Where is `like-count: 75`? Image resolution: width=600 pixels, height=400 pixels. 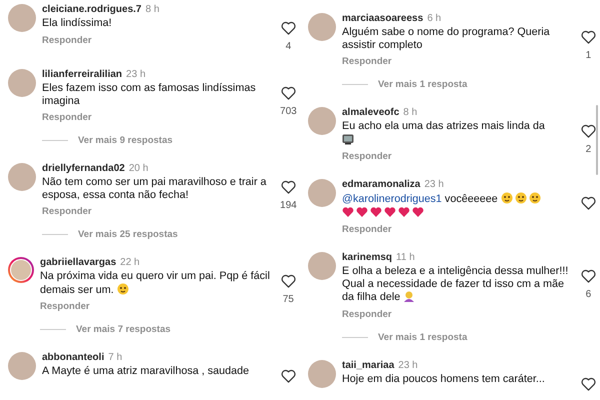 like-count: 75 is located at coordinates (288, 299).